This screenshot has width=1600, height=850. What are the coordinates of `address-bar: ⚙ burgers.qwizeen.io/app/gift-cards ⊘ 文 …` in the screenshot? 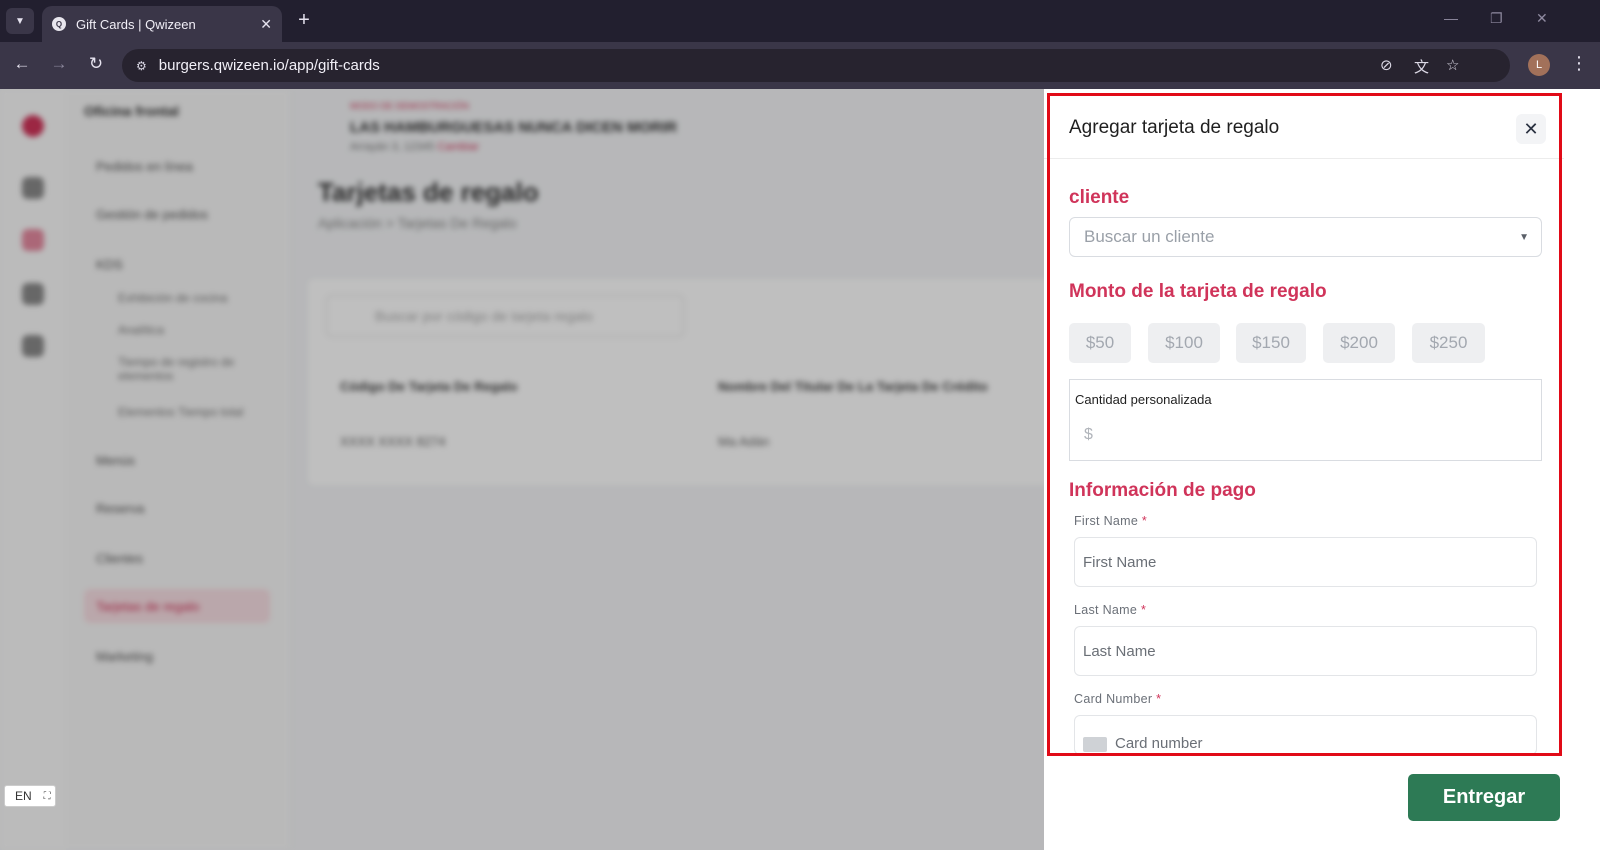 It's located at (816, 65).